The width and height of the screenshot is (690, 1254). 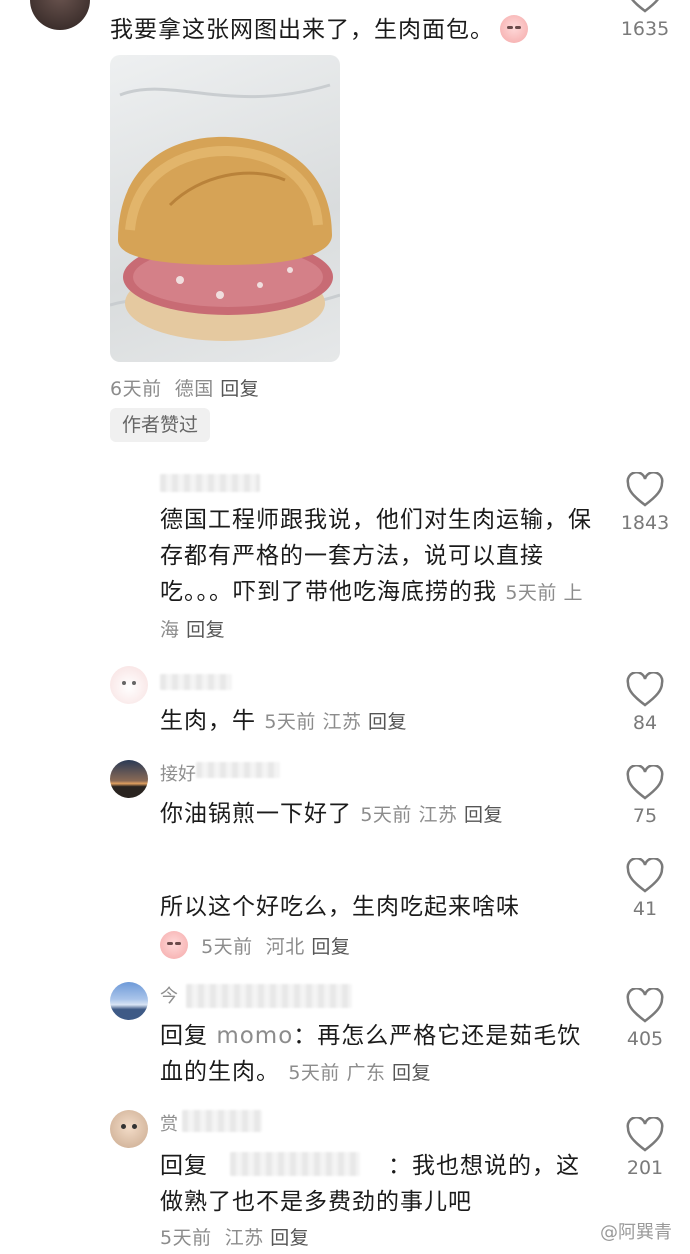 I want to click on like-count: 405, so click(x=645, y=1039).